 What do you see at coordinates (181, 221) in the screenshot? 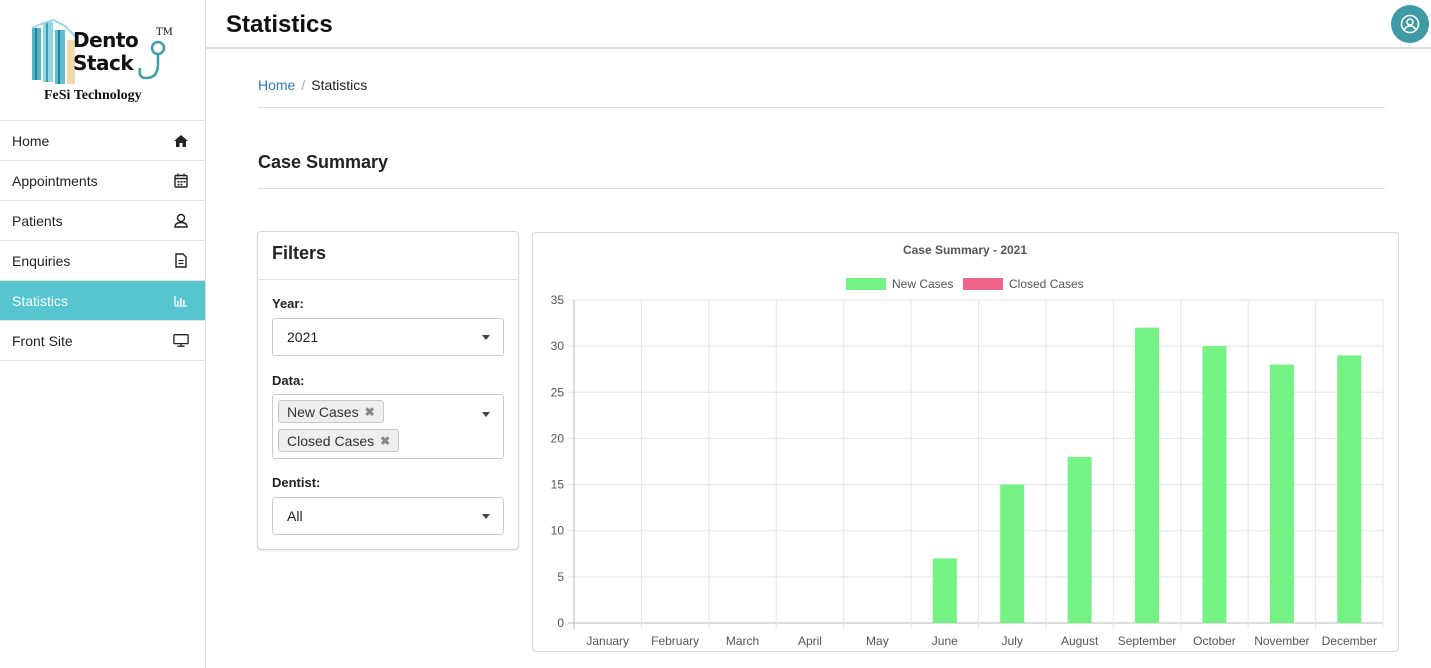
I see `user-icon` at bounding box center [181, 221].